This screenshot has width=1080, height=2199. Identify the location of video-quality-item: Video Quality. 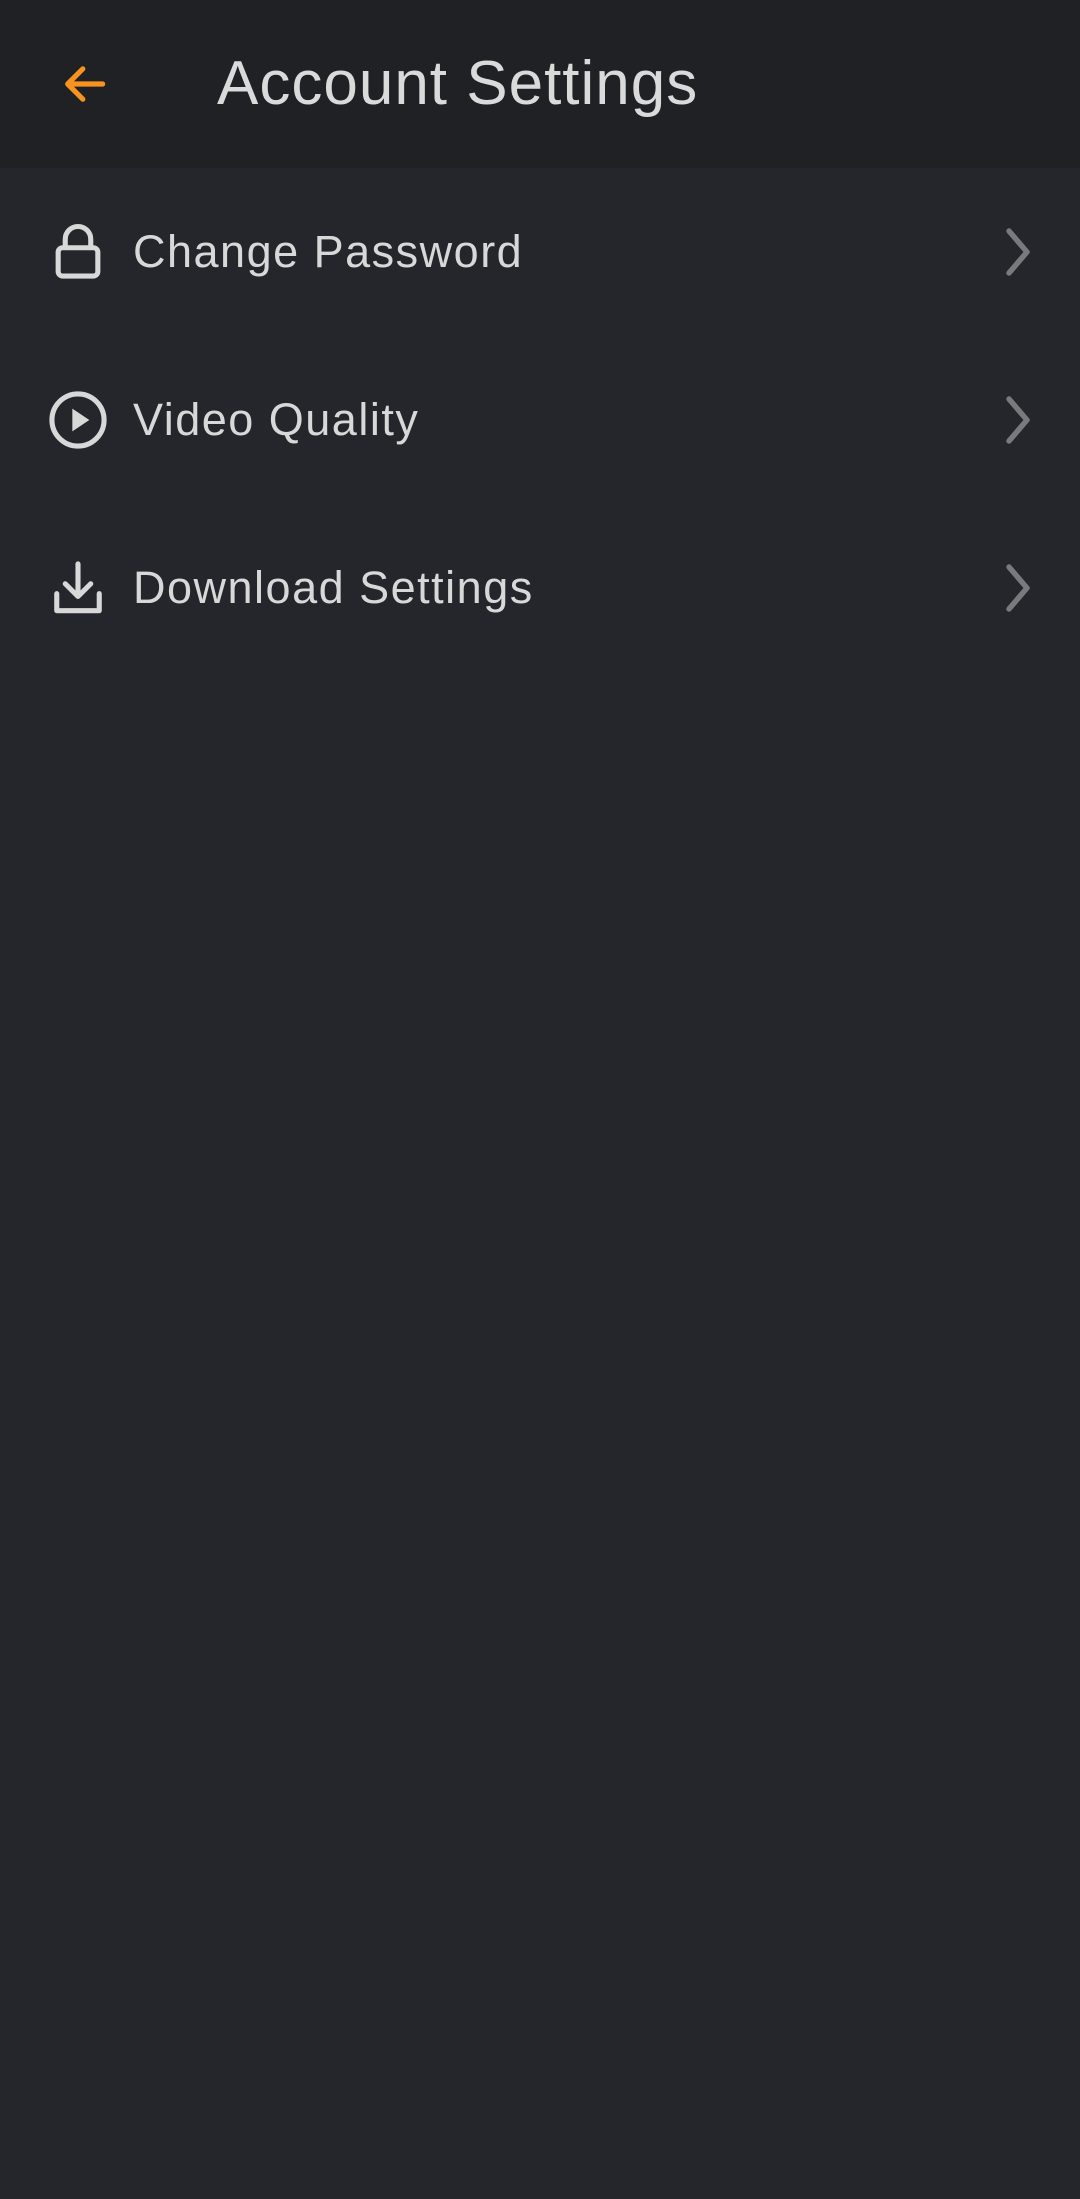
(540, 420).